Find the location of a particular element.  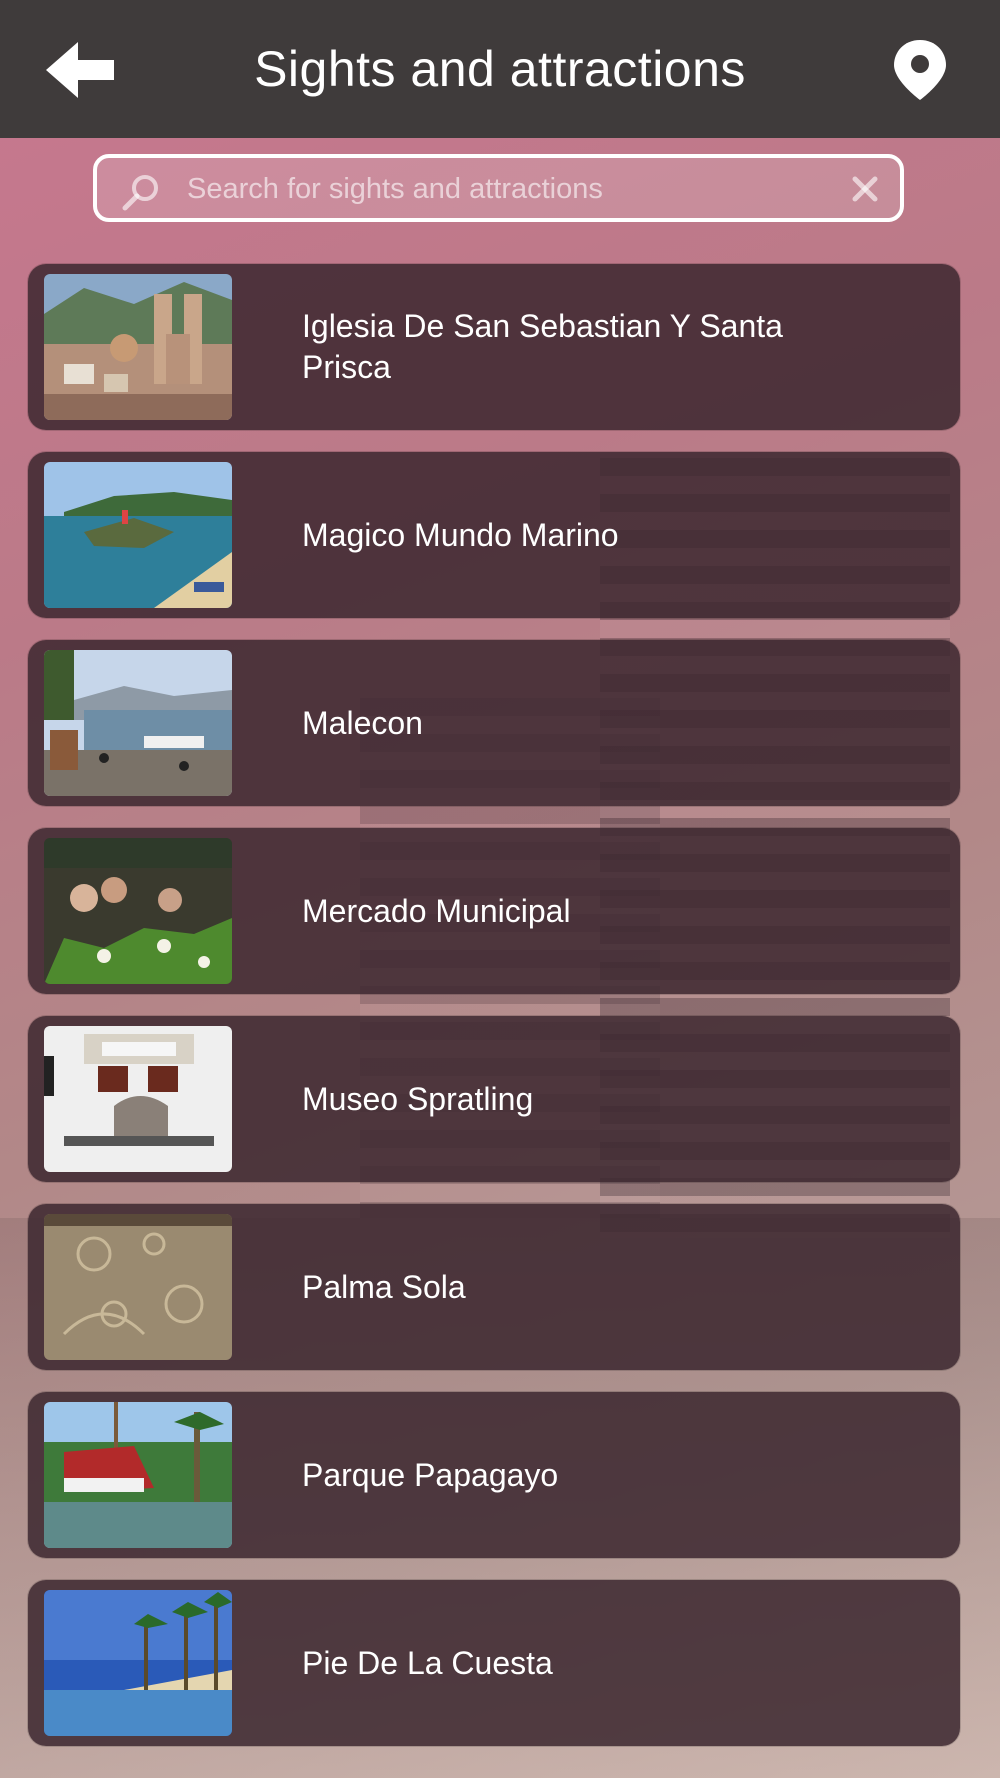

list-item-parque-papagayo: Parque Papagayo is located at coordinates (494, 1475).